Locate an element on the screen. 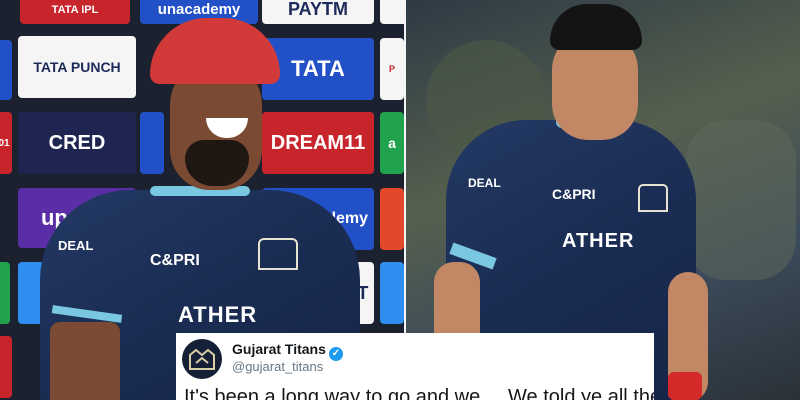  sponsor-board-watermark: TATA IPL is located at coordinates (75, 12).